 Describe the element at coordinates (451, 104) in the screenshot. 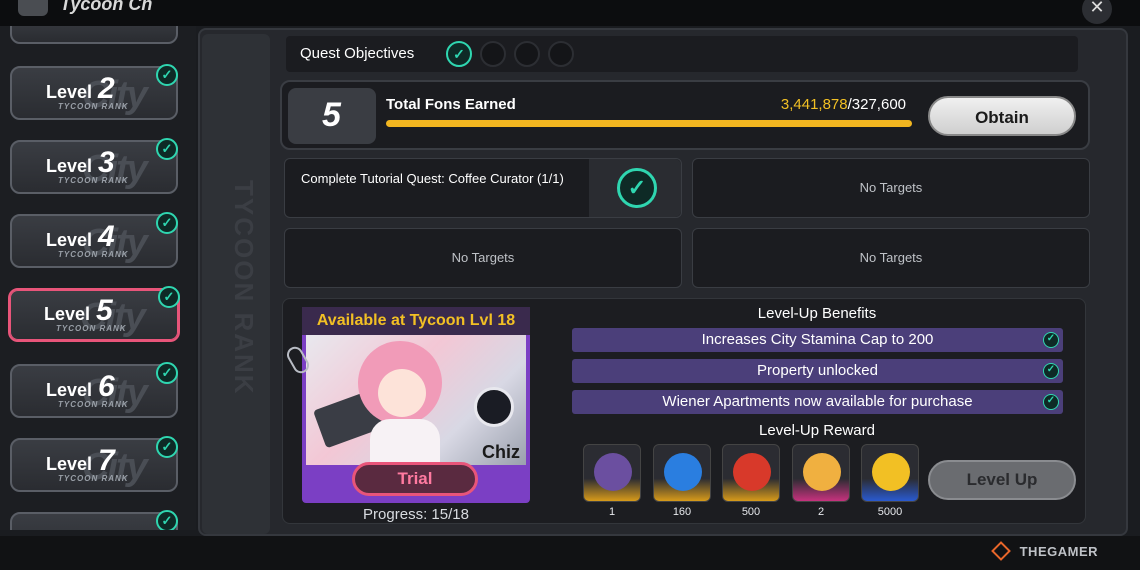

I see `quest-title: Total Fons Earned` at that location.